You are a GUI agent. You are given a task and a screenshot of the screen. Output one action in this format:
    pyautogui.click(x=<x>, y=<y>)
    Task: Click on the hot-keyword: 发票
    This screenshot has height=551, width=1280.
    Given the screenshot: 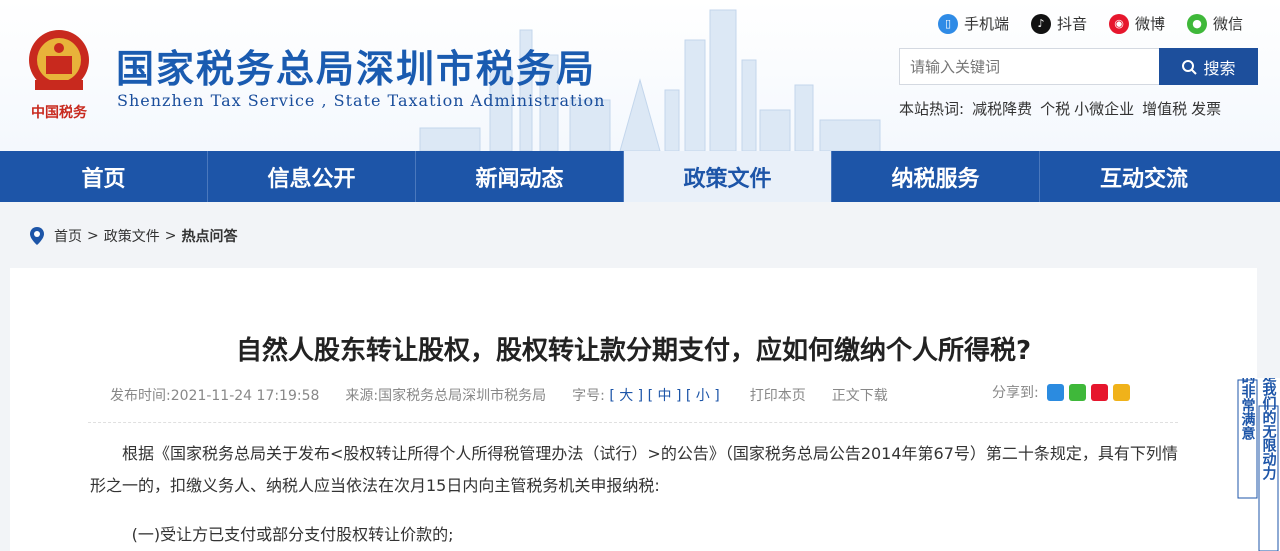 What is the action you would take?
    pyautogui.click(x=1206, y=108)
    